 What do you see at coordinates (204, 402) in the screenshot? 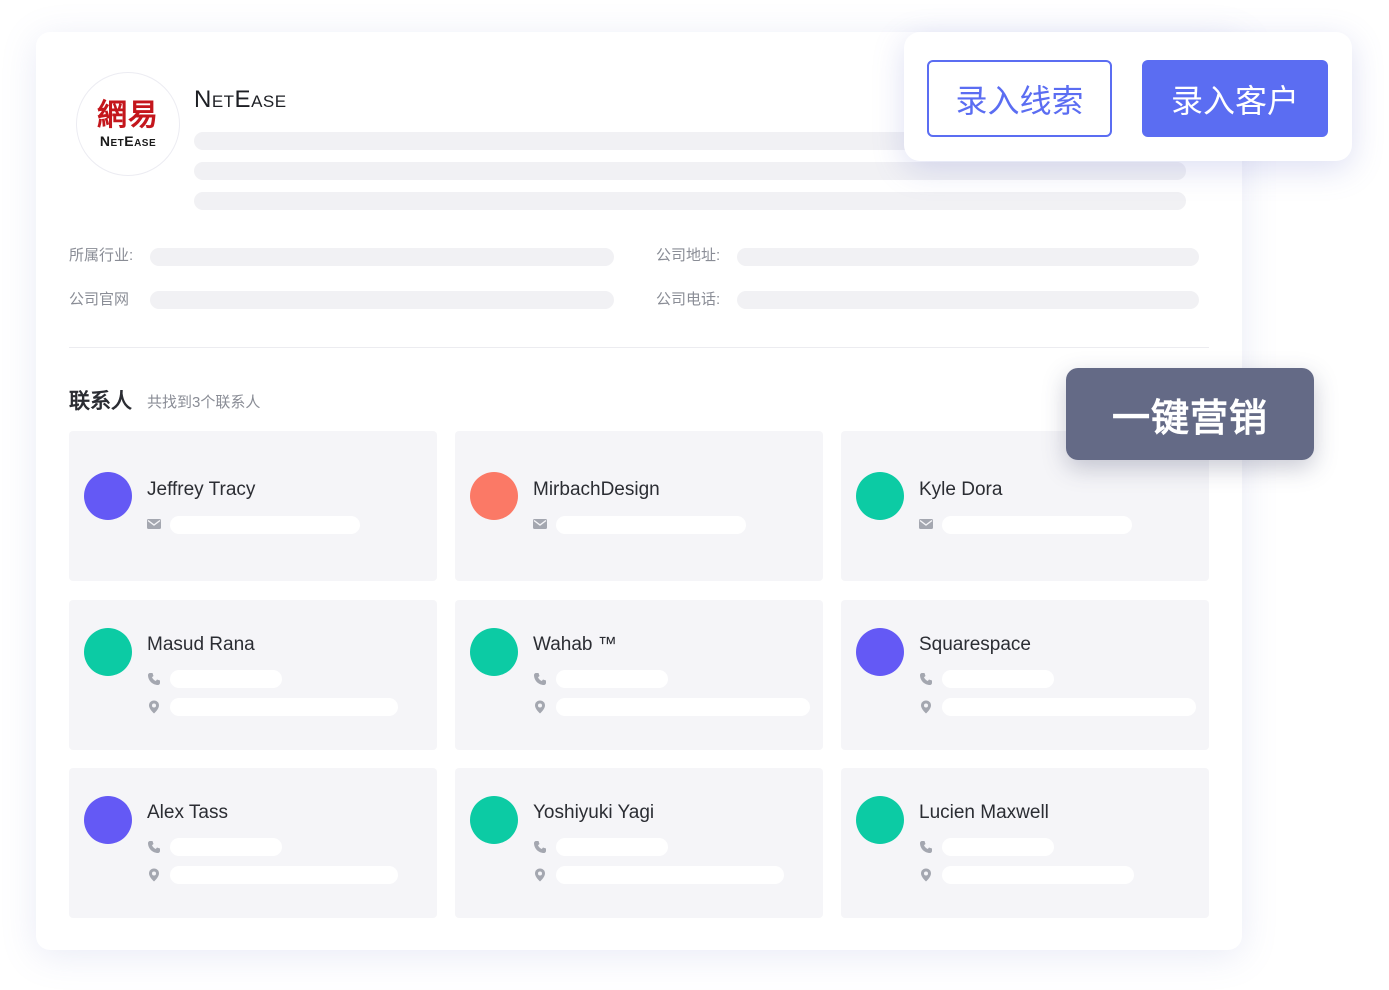
I see `contacts-count: 共找到3个联系人` at bounding box center [204, 402].